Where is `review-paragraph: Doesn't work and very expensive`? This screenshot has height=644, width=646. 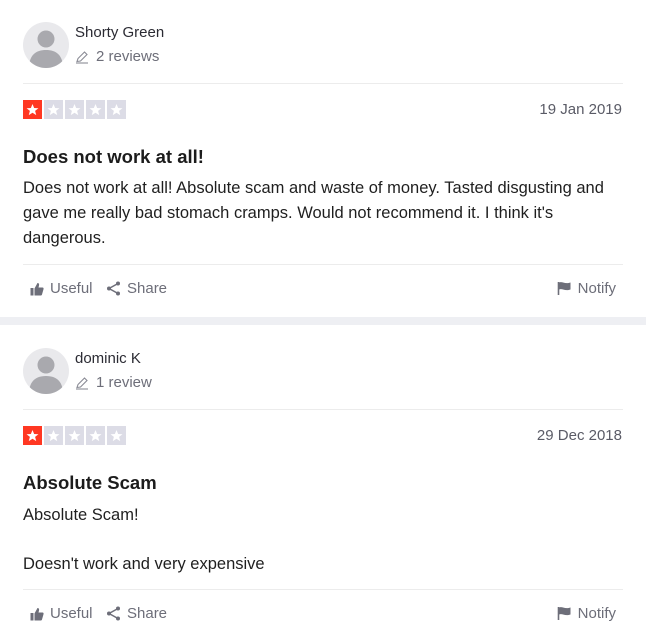 review-paragraph: Doesn't work and very expensive is located at coordinates (144, 564).